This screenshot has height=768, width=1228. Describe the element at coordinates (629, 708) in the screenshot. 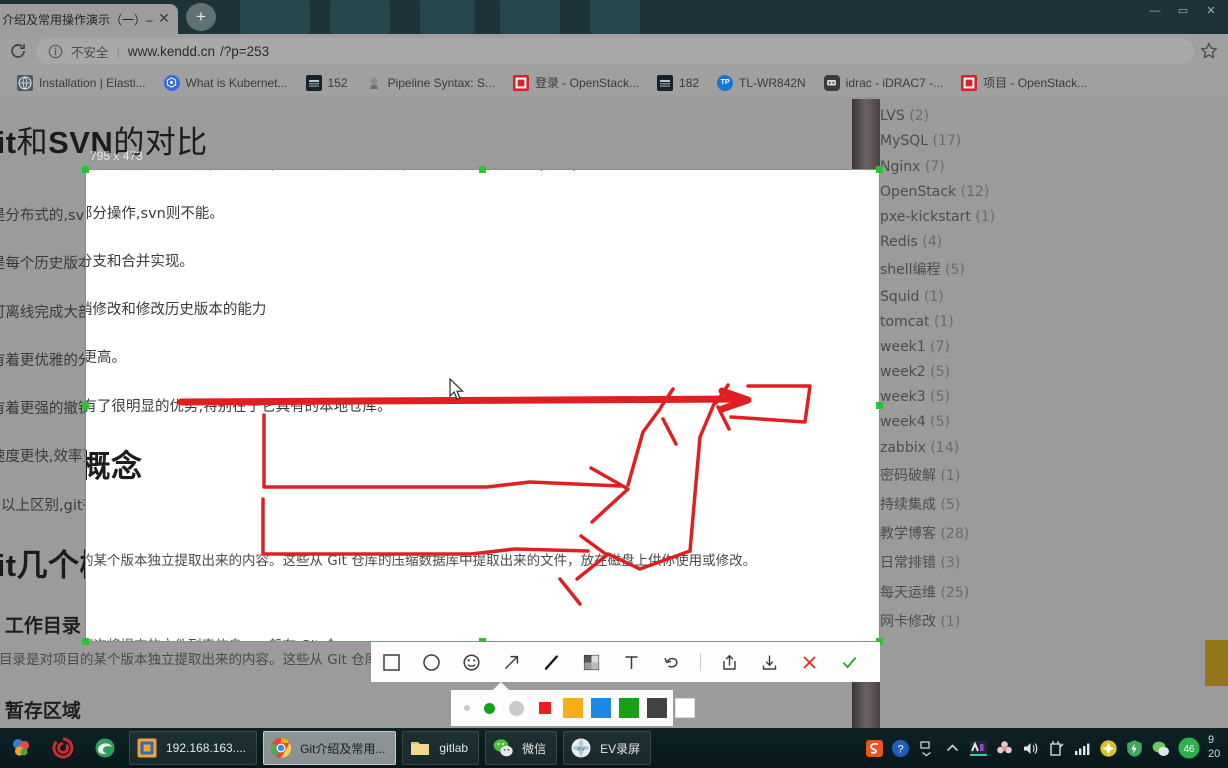

I see `color-swatch-green` at that location.